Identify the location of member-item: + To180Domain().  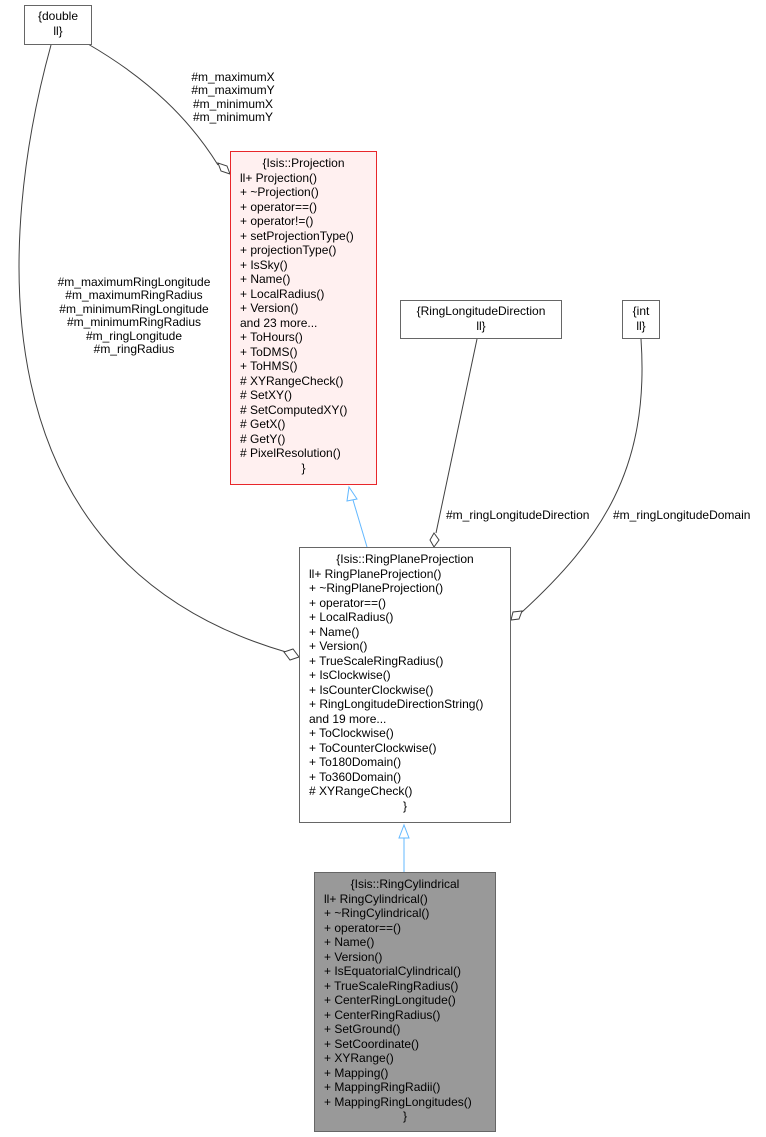
(355, 762).